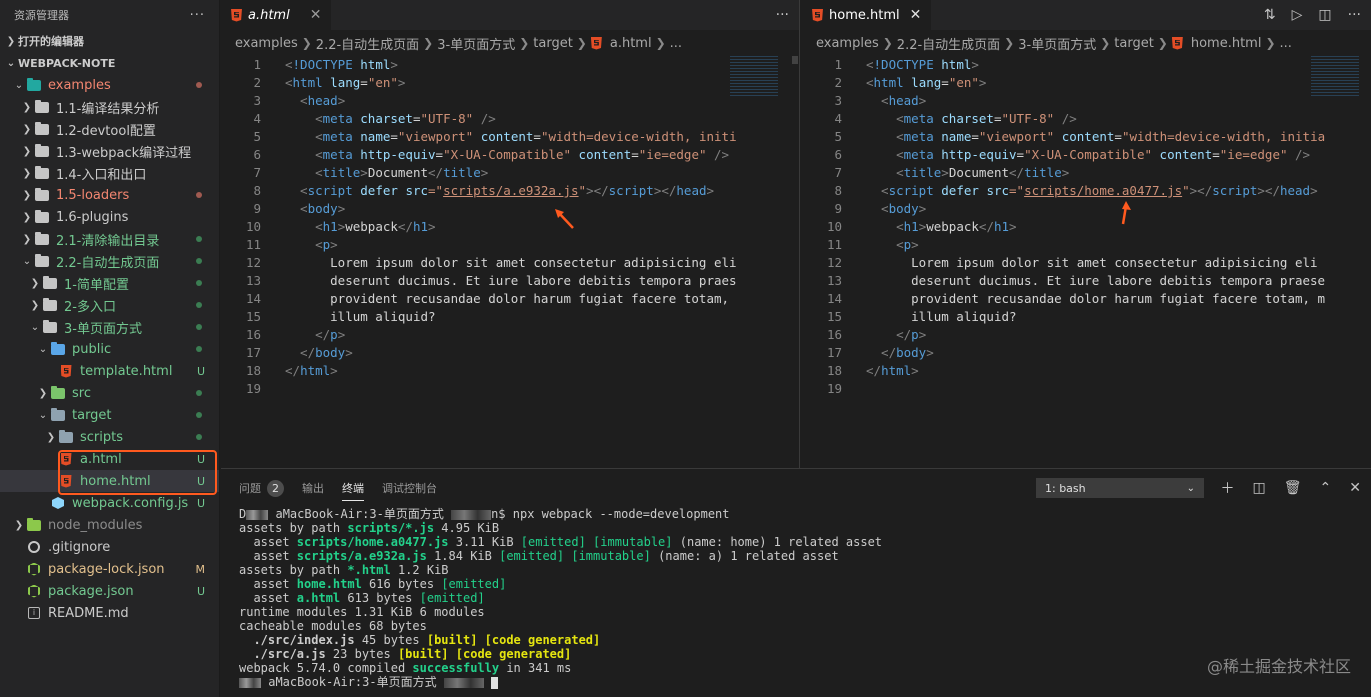  Describe the element at coordinates (1226, 43) in the screenshot. I see `breadcrumb-item: home.html` at that location.